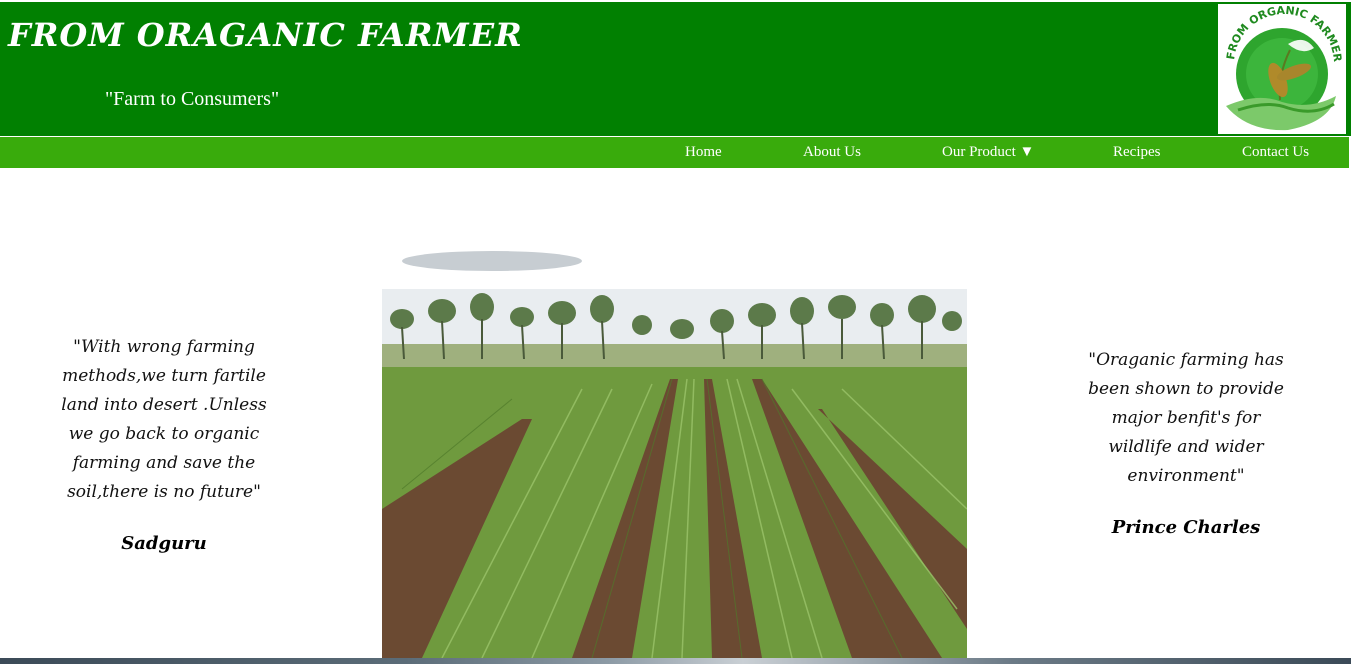 This screenshot has width=1351, height=664. Describe the element at coordinates (164, 347) in the screenshot. I see `quote-line: "With wrong farming` at that location.